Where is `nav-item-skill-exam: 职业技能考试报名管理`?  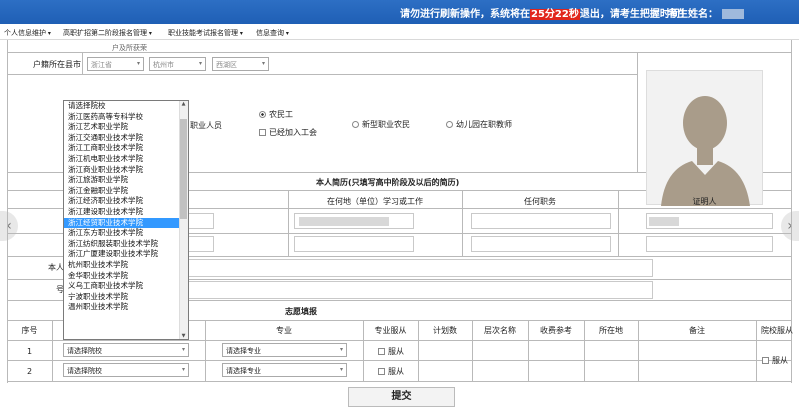 nav-item-skill-exam: 职业技能考试报名管理 is located at coordinates (205, 33).